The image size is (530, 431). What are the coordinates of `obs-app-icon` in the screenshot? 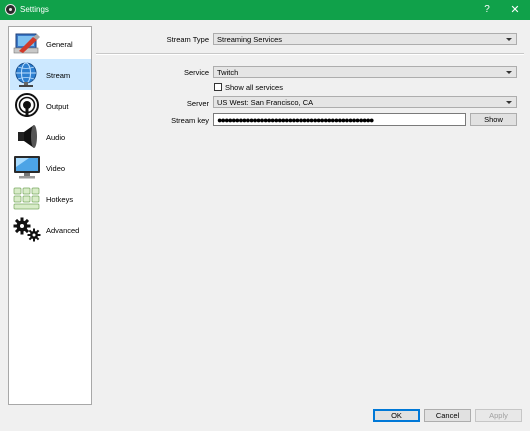 It's located at (10, 9).